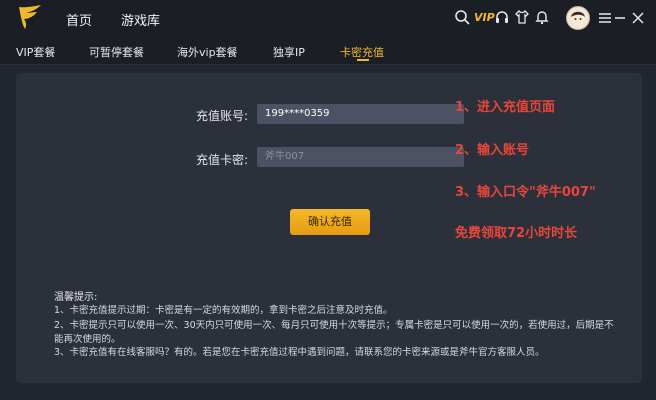  I want to click on account-field: 199****0359, so click(360, 114).